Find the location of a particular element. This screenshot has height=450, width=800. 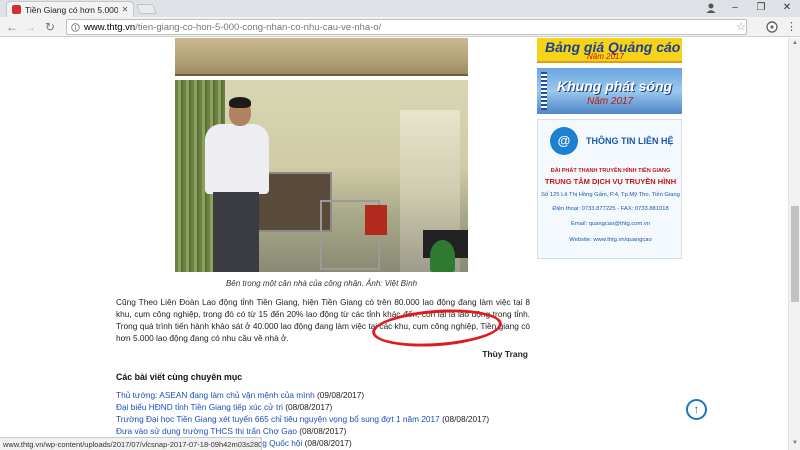

banner-title: Khung phát sóng is located at coordinates (615, 86).